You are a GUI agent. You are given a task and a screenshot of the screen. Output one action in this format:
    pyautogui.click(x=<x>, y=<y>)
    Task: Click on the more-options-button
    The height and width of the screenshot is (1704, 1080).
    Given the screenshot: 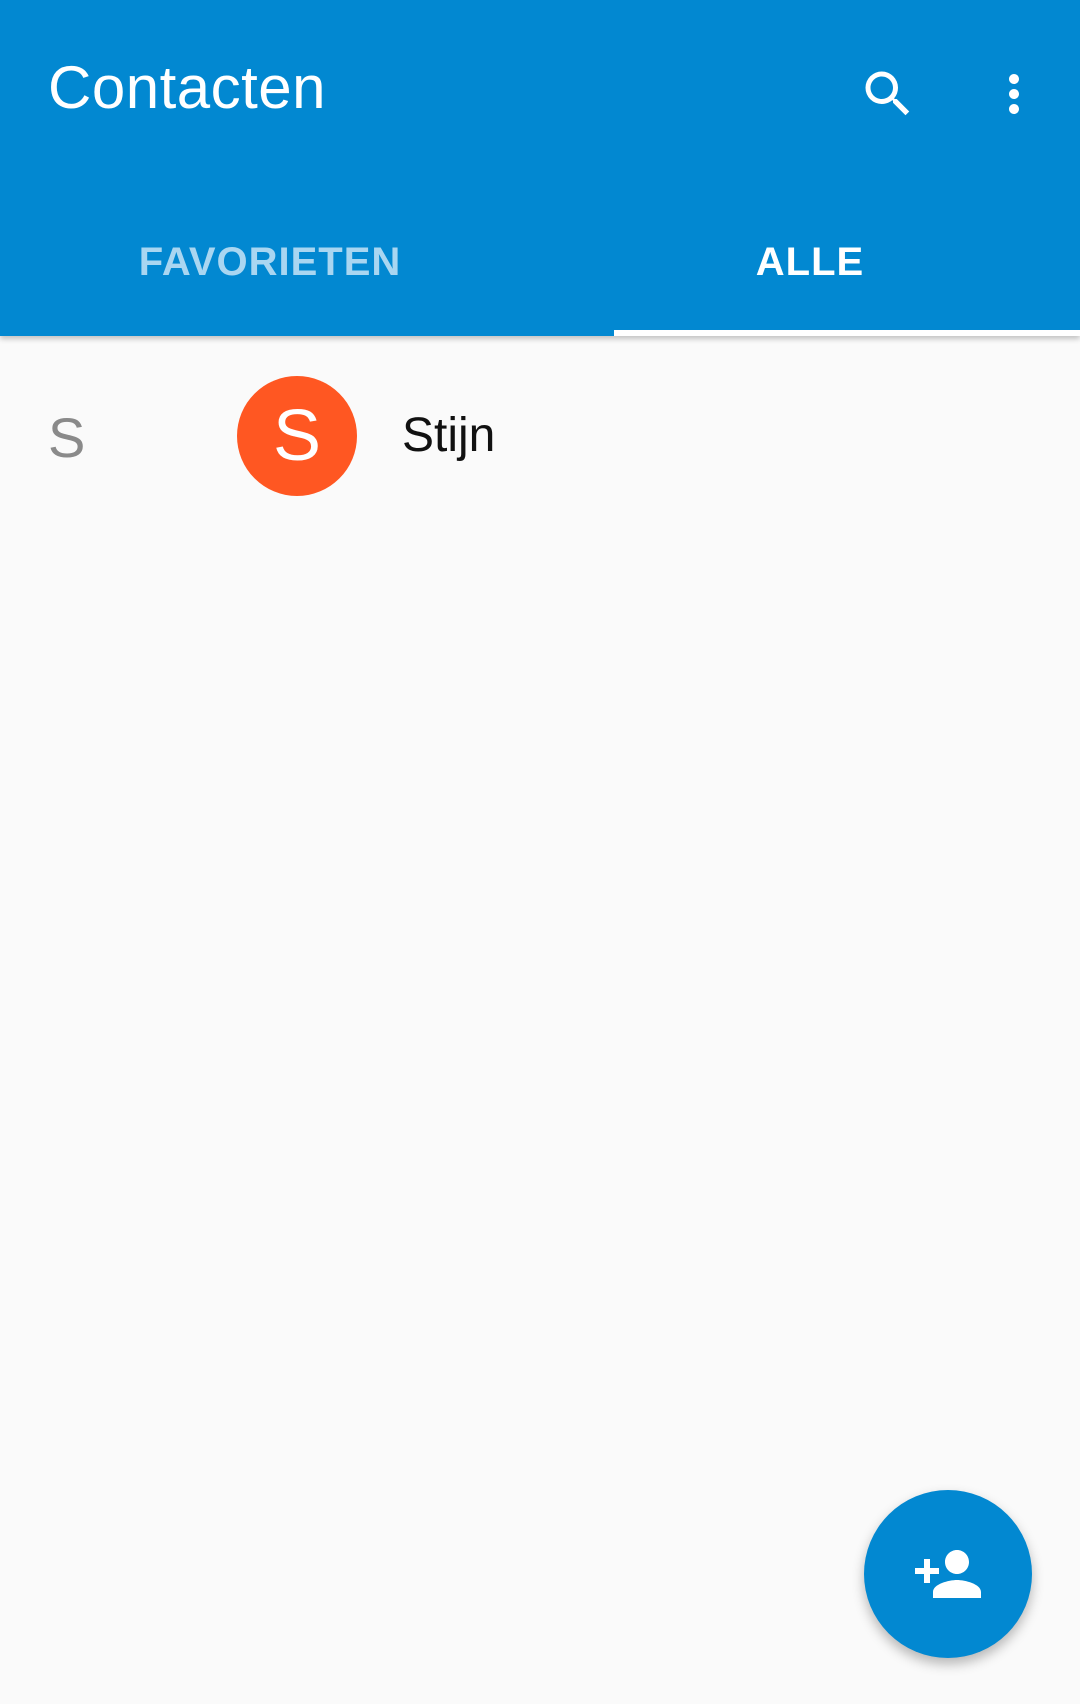 What is the action you would take?
    pyautogui.click(x=1014, y=94)
    